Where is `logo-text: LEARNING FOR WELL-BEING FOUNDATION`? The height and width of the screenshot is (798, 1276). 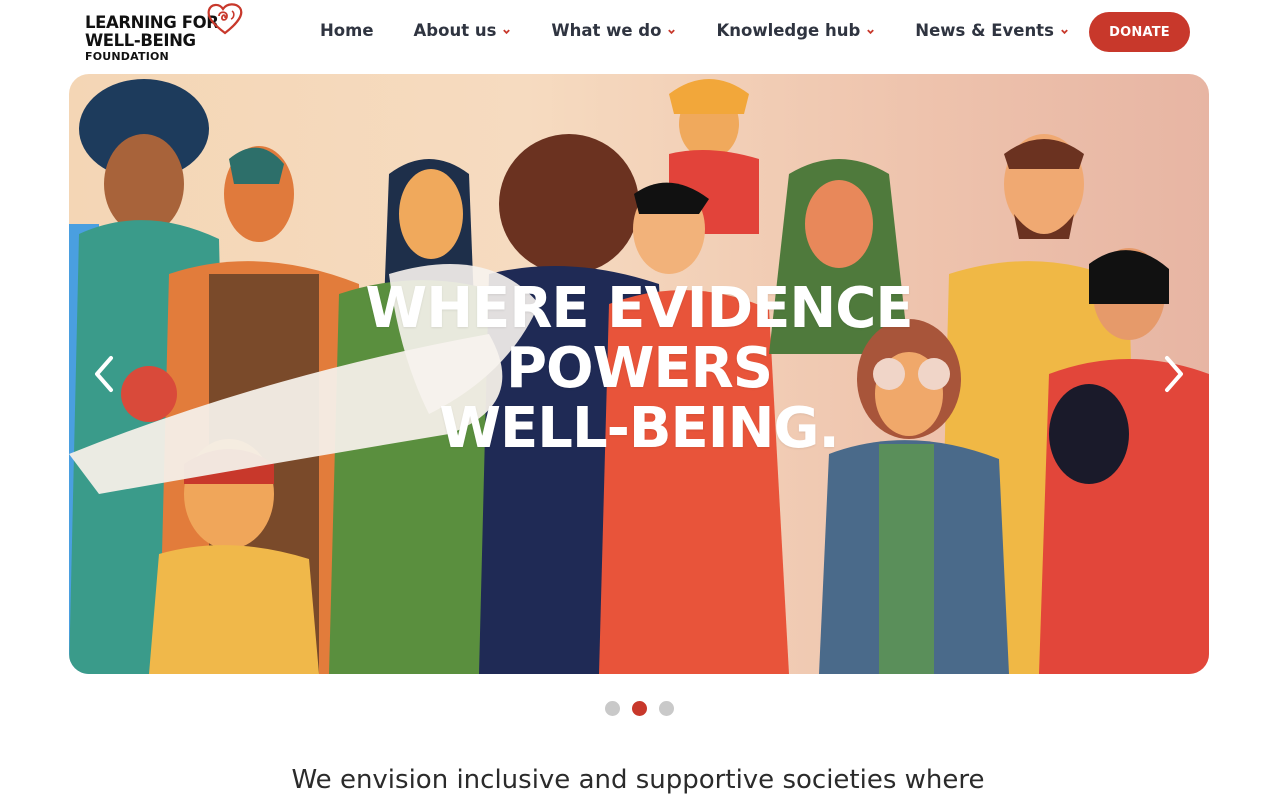
logo-text: LEARNING FOR WELL-BEING FOUNDATION is located at coordinates (152, 39).